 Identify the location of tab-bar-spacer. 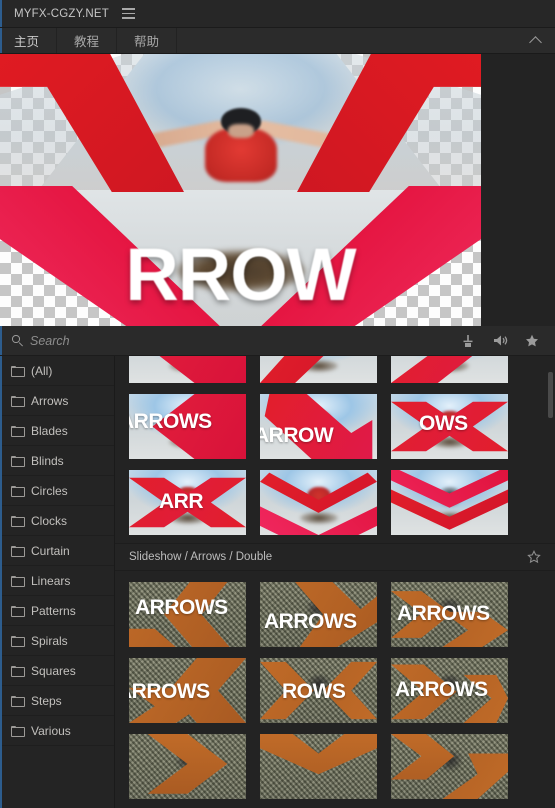
(346, 40).